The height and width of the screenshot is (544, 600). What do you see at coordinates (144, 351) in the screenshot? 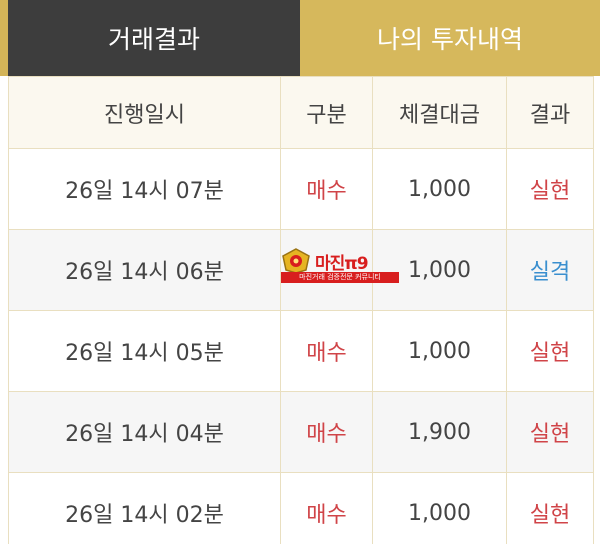
I see `cell-datetime: 26일 14시 05분` at bounding box center [144, 351].